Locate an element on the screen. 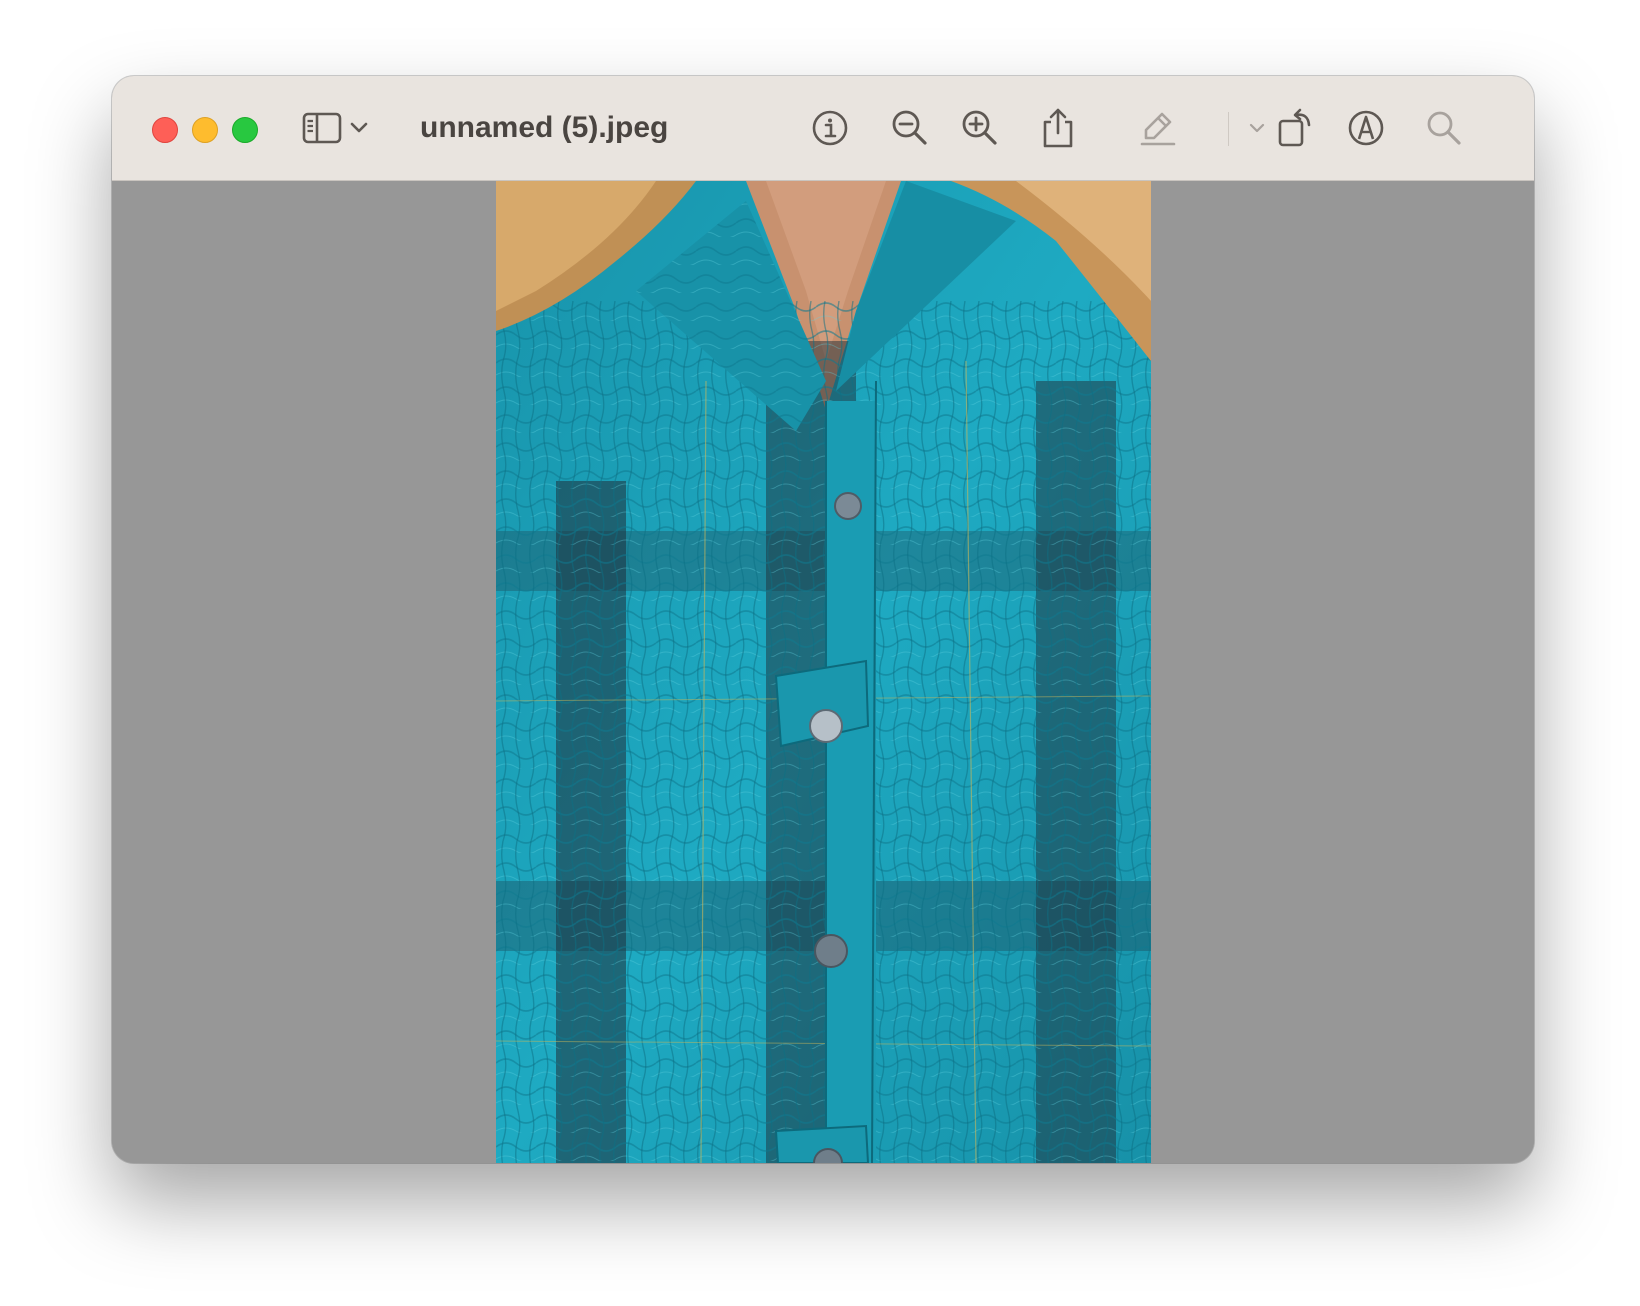 The height and width of the screenshot is (1306, 1640). search-icon is located at coordinates (1444, 128).